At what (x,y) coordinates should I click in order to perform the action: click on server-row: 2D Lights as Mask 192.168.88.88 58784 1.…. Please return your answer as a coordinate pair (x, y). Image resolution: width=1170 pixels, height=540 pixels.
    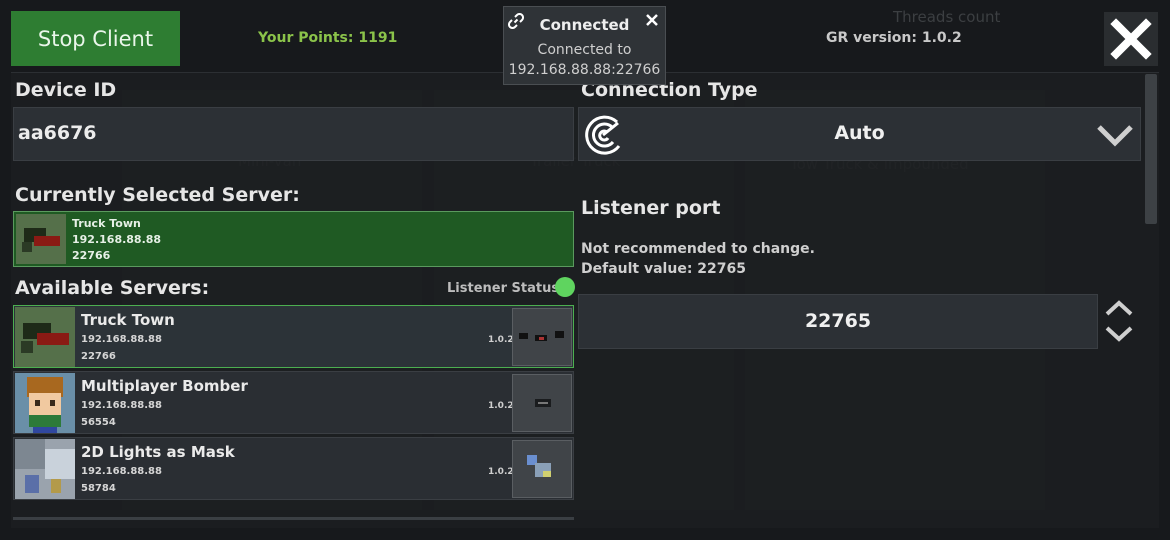
    Looking at the image, I should click on (293, 468).